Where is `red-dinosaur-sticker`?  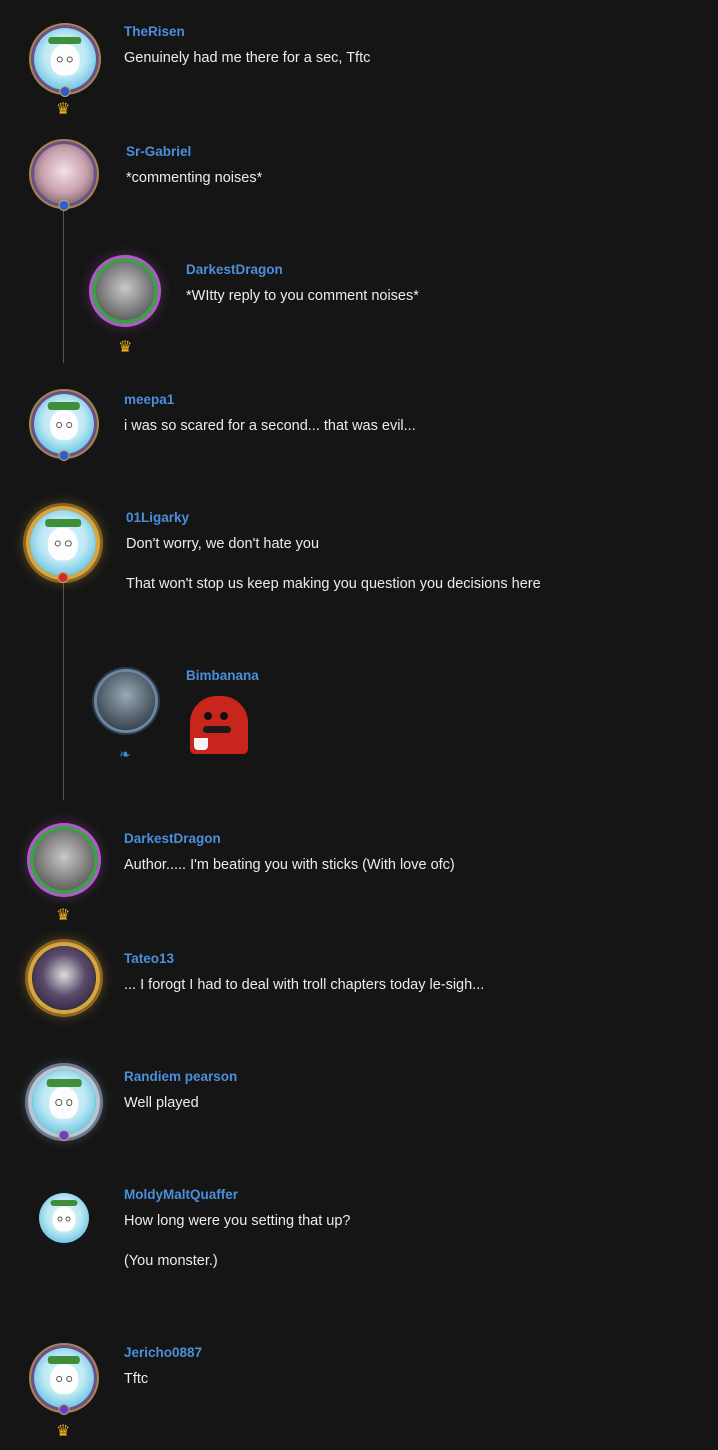 red-dinosaur-sticker is located at coordinates (219, 725).